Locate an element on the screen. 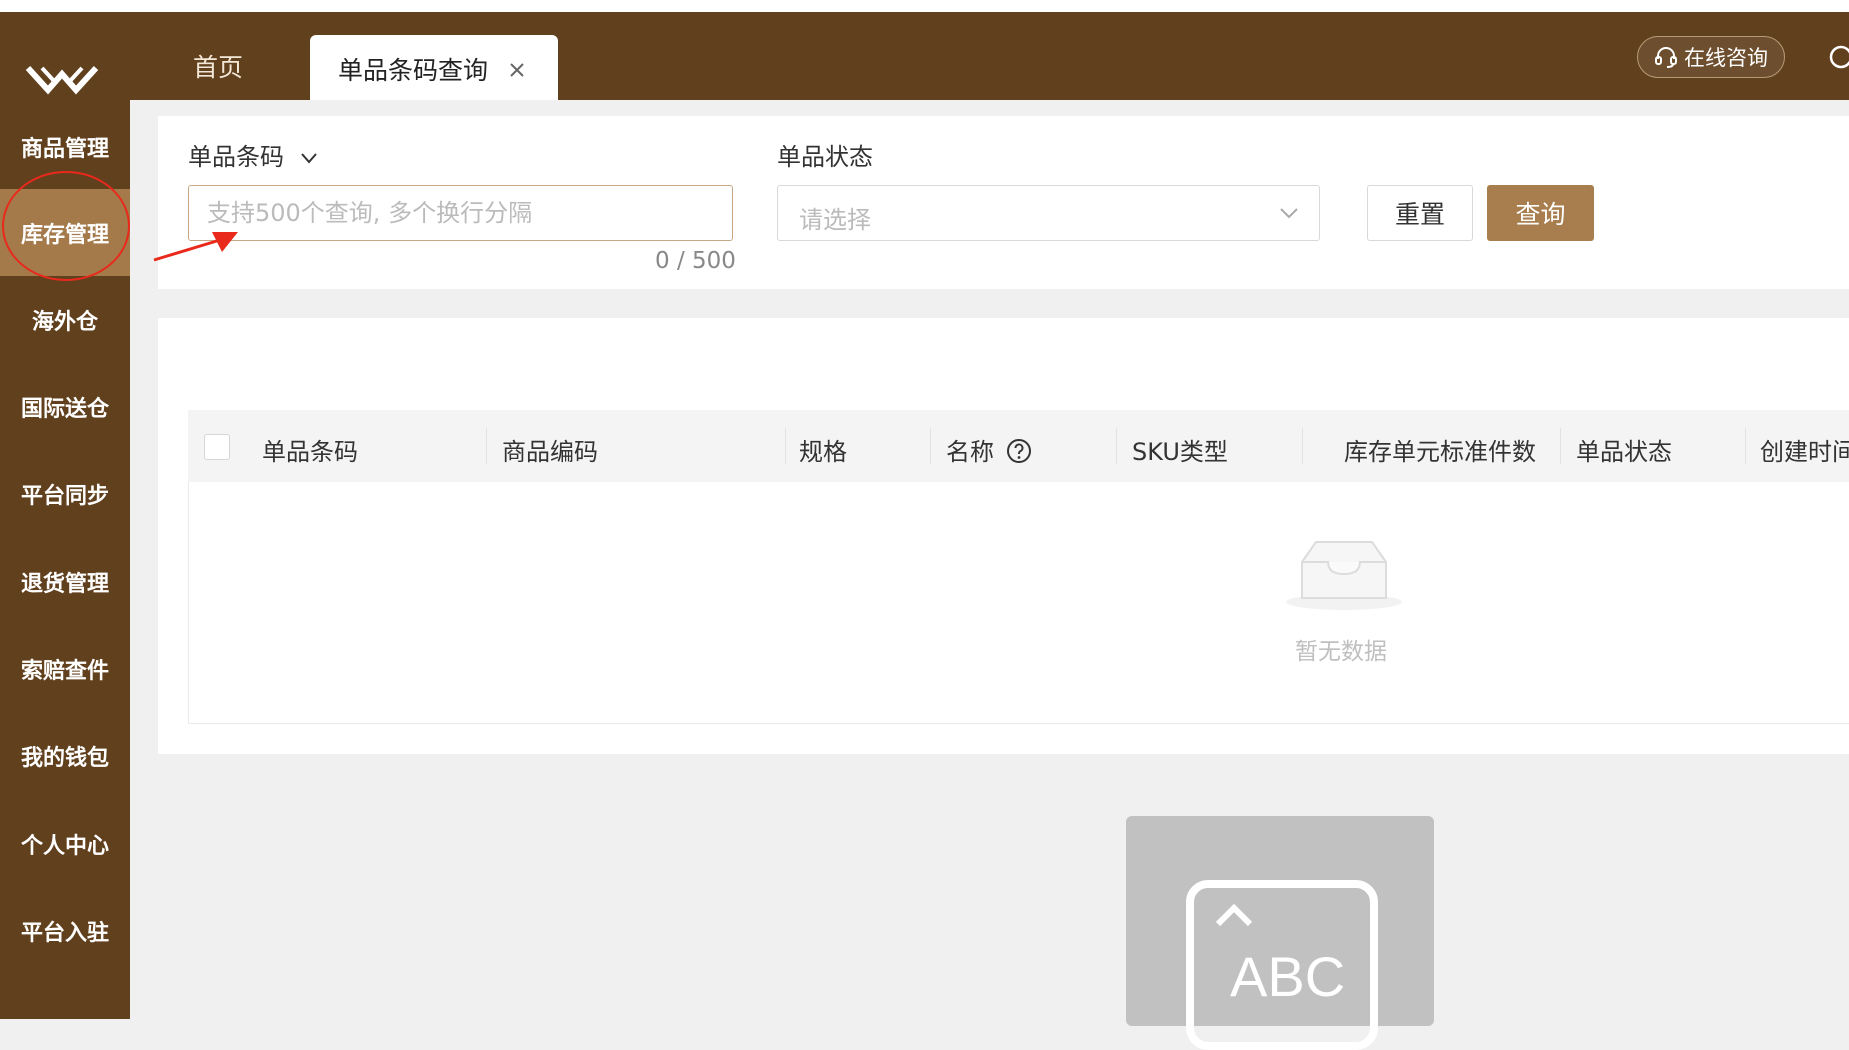 The height and width of the screenshot is (1050, 1849). reset-button-label: 重置 is located at coordinates (1419, 214).